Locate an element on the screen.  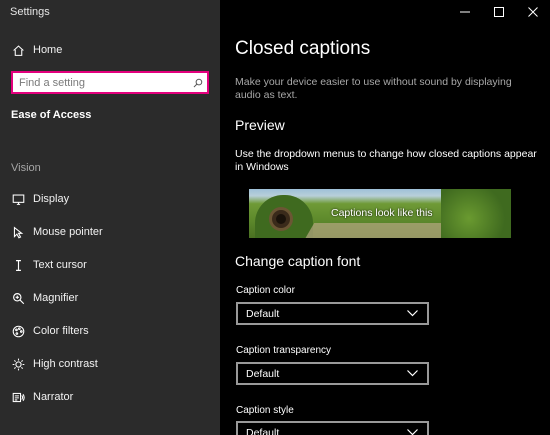
search-icon is located at coordinates (198, 83).